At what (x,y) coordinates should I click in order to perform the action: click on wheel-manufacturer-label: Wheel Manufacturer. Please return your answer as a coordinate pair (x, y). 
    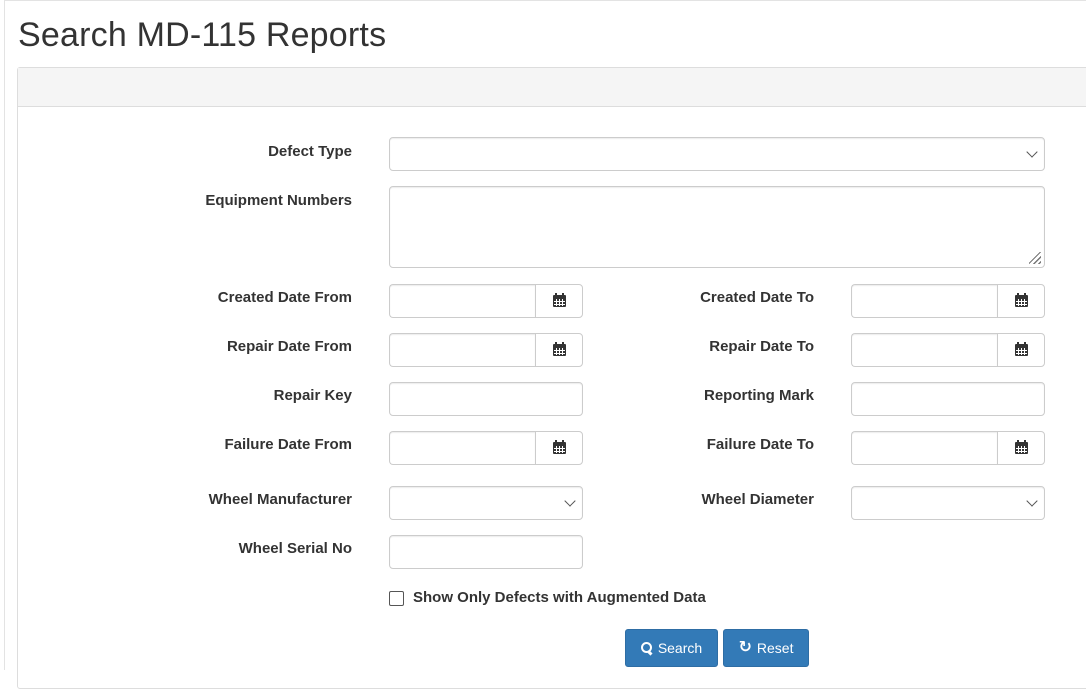
    Looking at the image, I should click on (280, 499).